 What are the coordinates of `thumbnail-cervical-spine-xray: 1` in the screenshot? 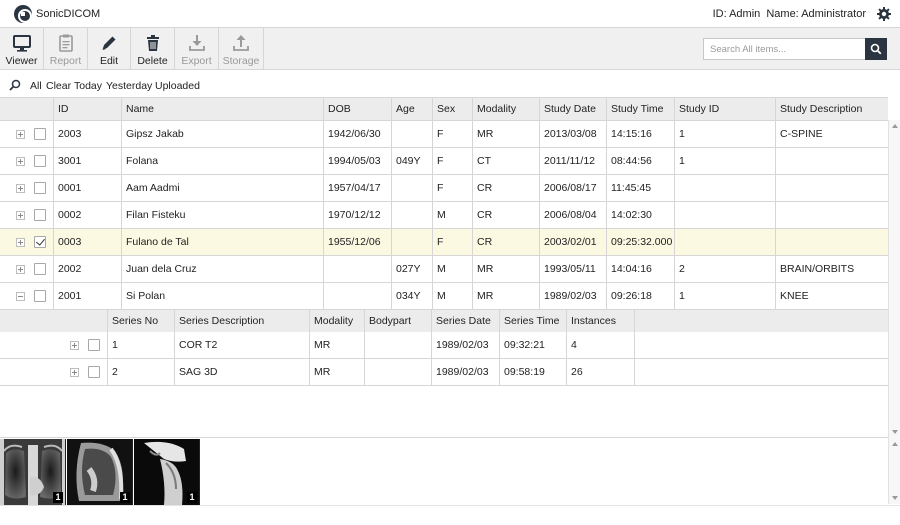 It's located at (167, 472).